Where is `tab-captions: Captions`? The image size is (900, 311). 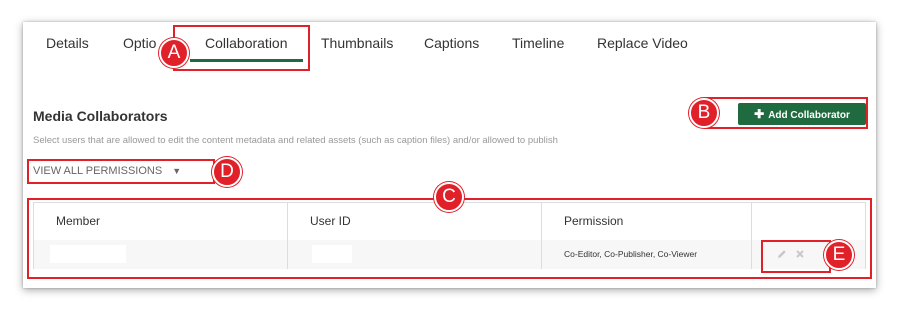
tab-captions: Captions is located at coordinates (451, 43).